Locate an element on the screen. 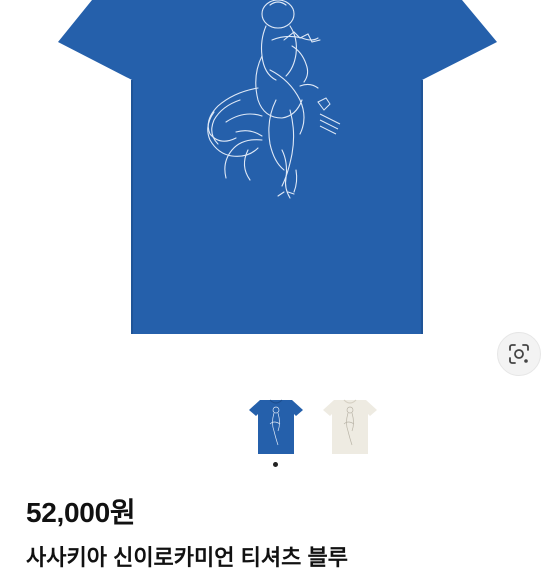  carousel-indicator is located at coordinates (277, 467).